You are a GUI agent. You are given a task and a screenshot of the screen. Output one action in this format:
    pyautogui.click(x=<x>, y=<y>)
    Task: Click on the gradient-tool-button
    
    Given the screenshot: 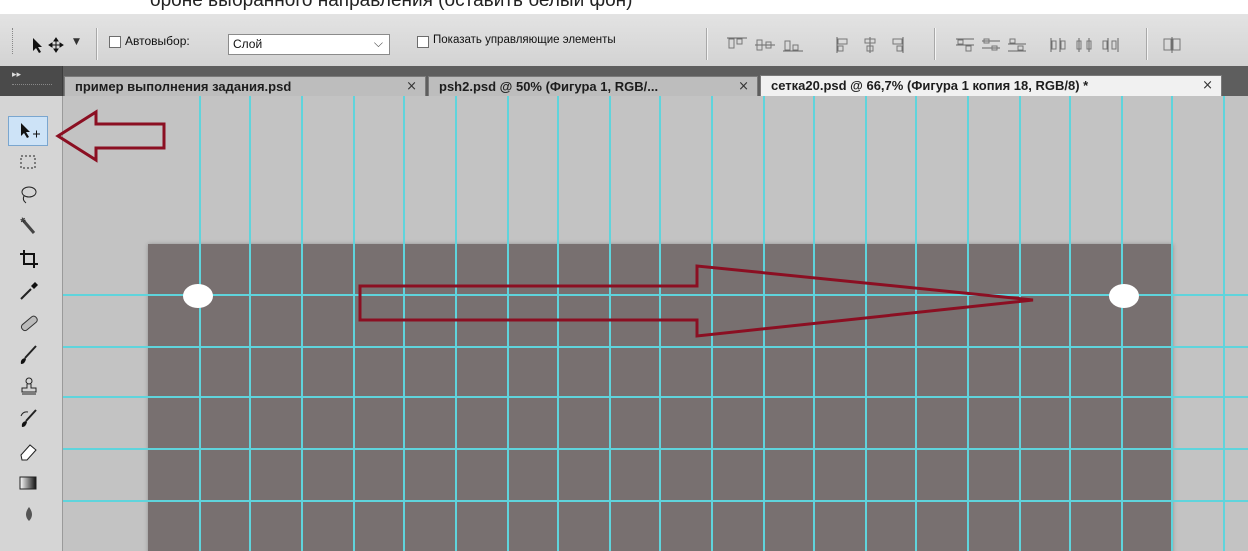 What is the action you would take?
    pyautogui.click(x=28, y=483)
    